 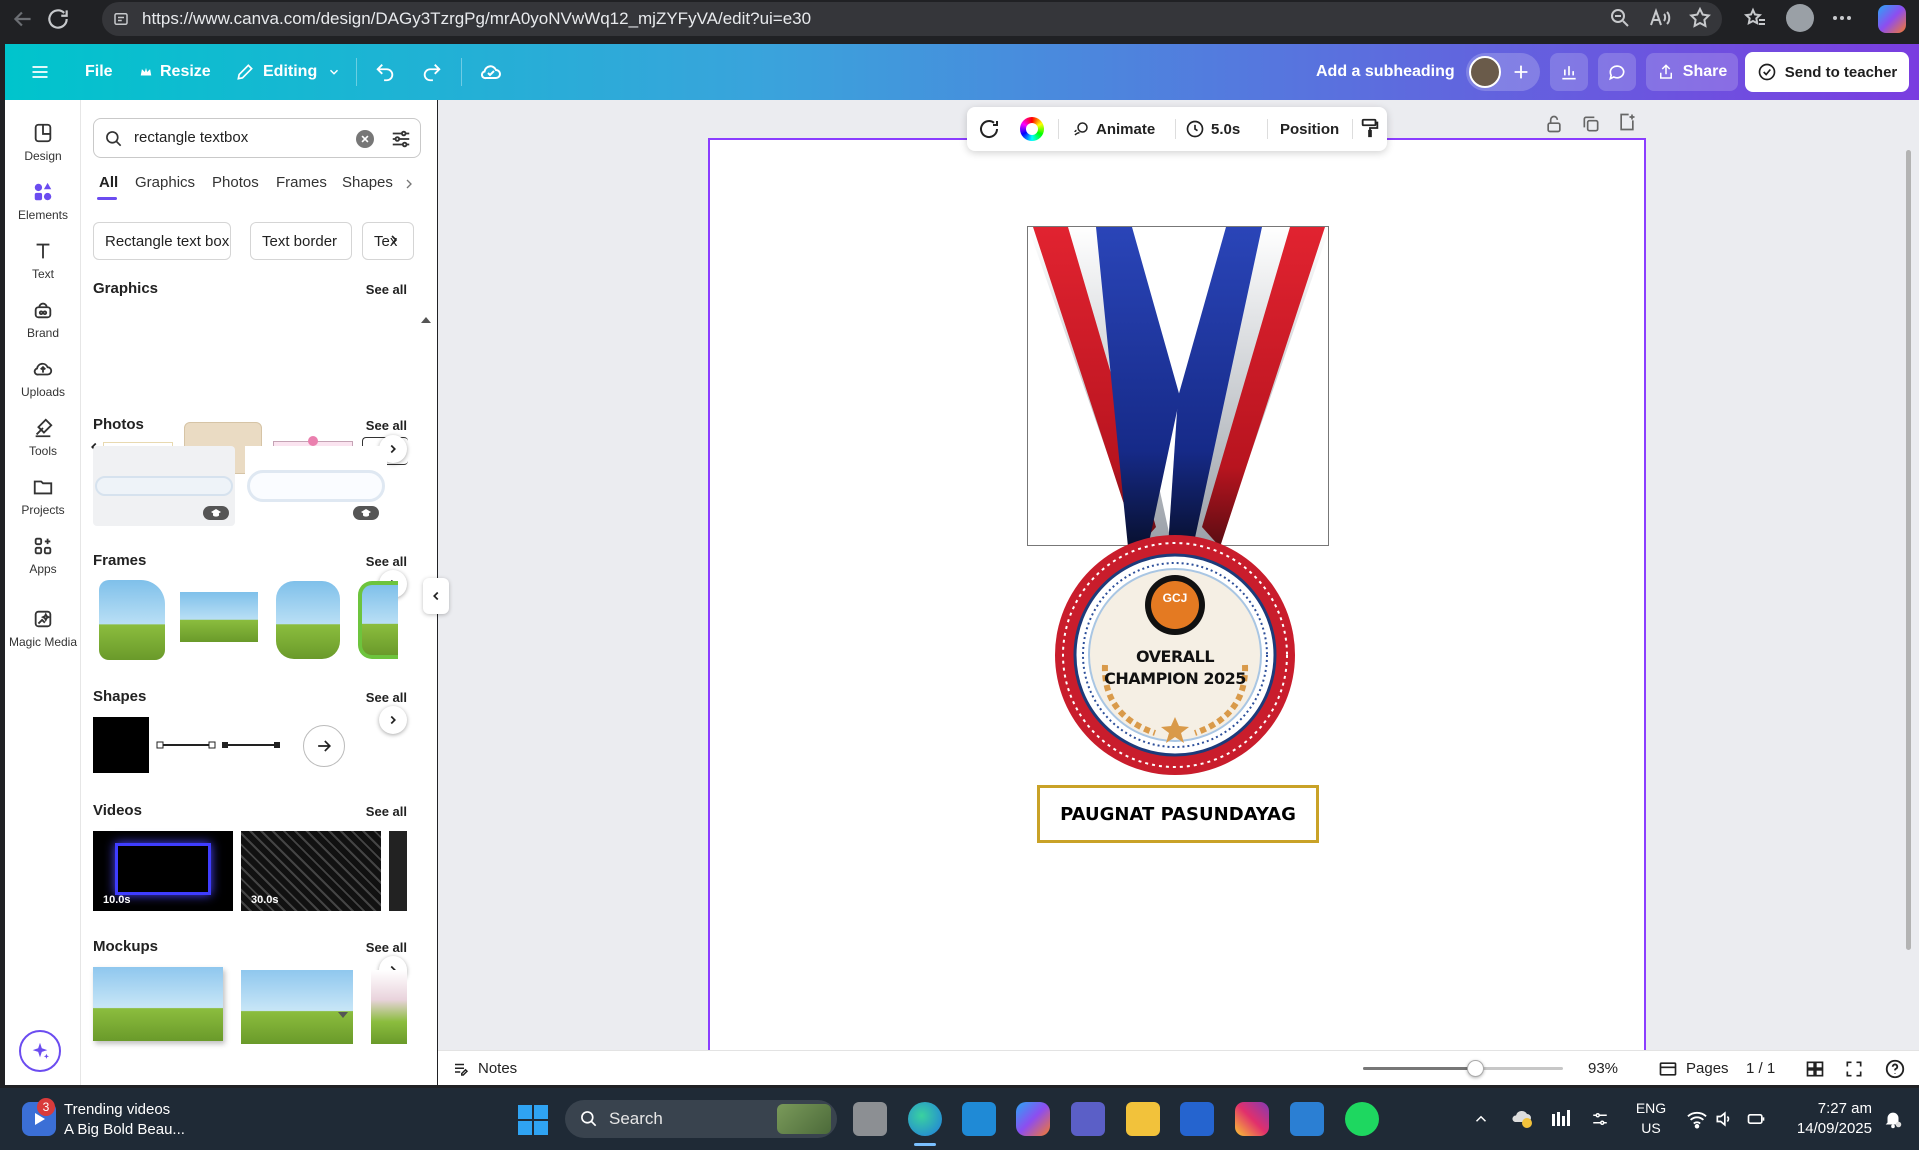 I want to click on pages-button: Pages, so click(x=1693, y=1068).